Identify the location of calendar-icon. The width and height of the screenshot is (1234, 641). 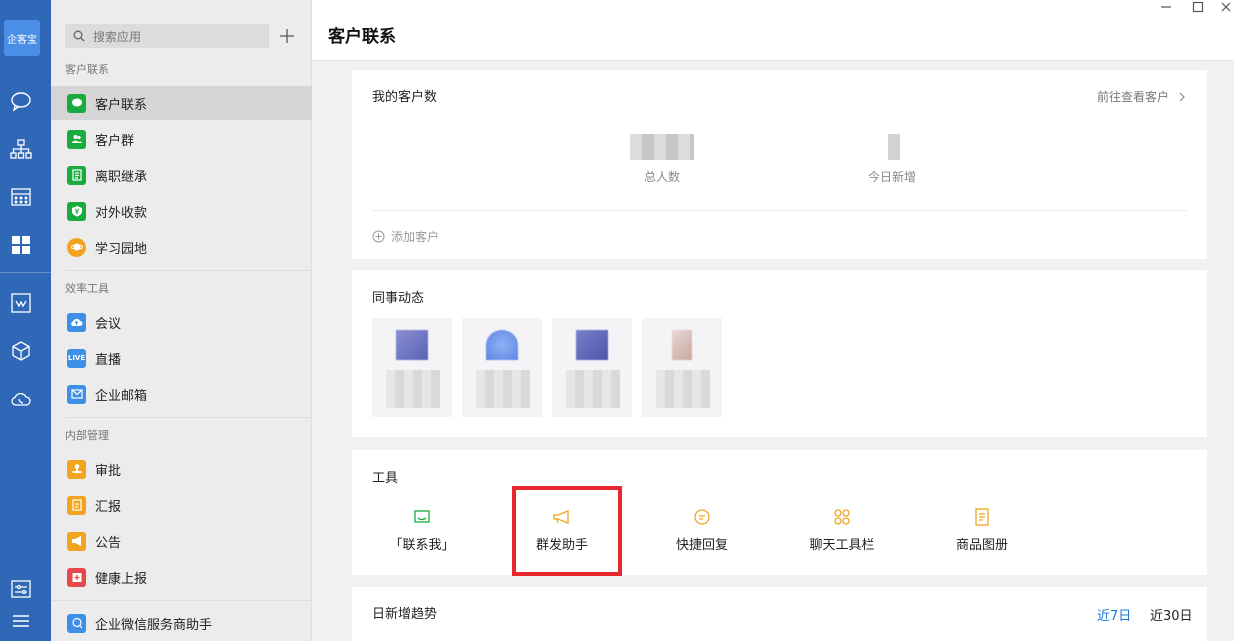
(21, 197).